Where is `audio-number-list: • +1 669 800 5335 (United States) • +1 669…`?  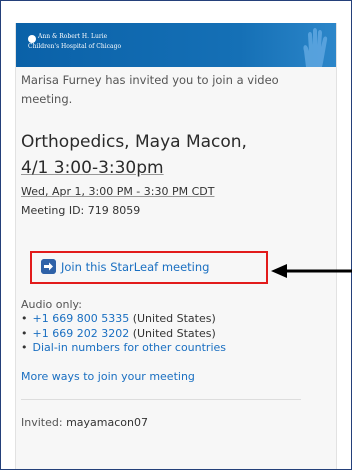
audio-number-list: • +1 669 800 5335 (United States) • +1 669… is located at coordinates (123, 334).